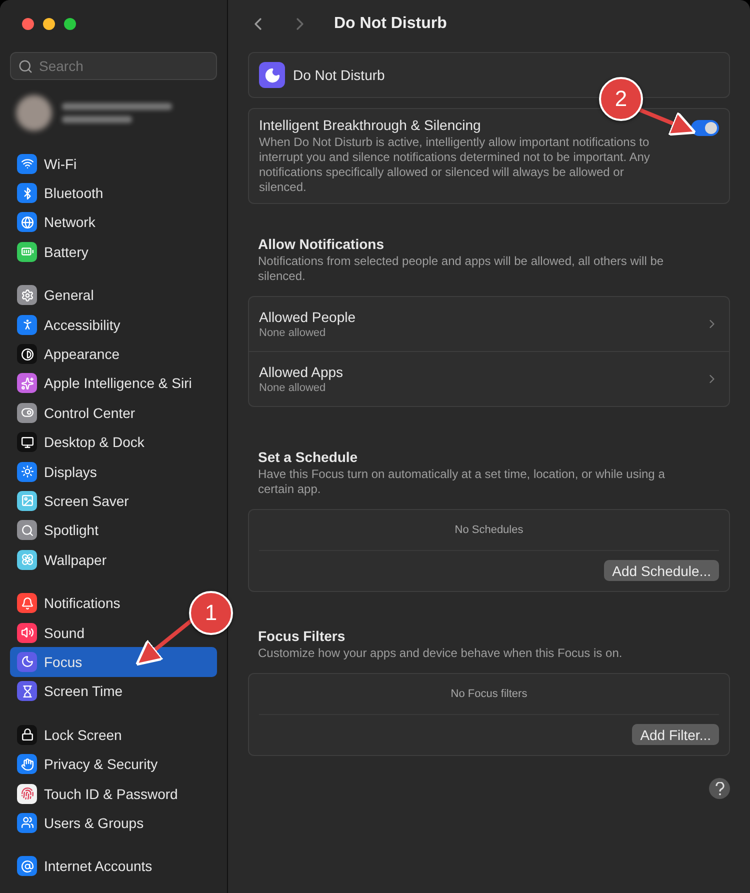 The image size is (750, 893). I want to click on sidebar-item: Internet Accounts, so click(85, 866).